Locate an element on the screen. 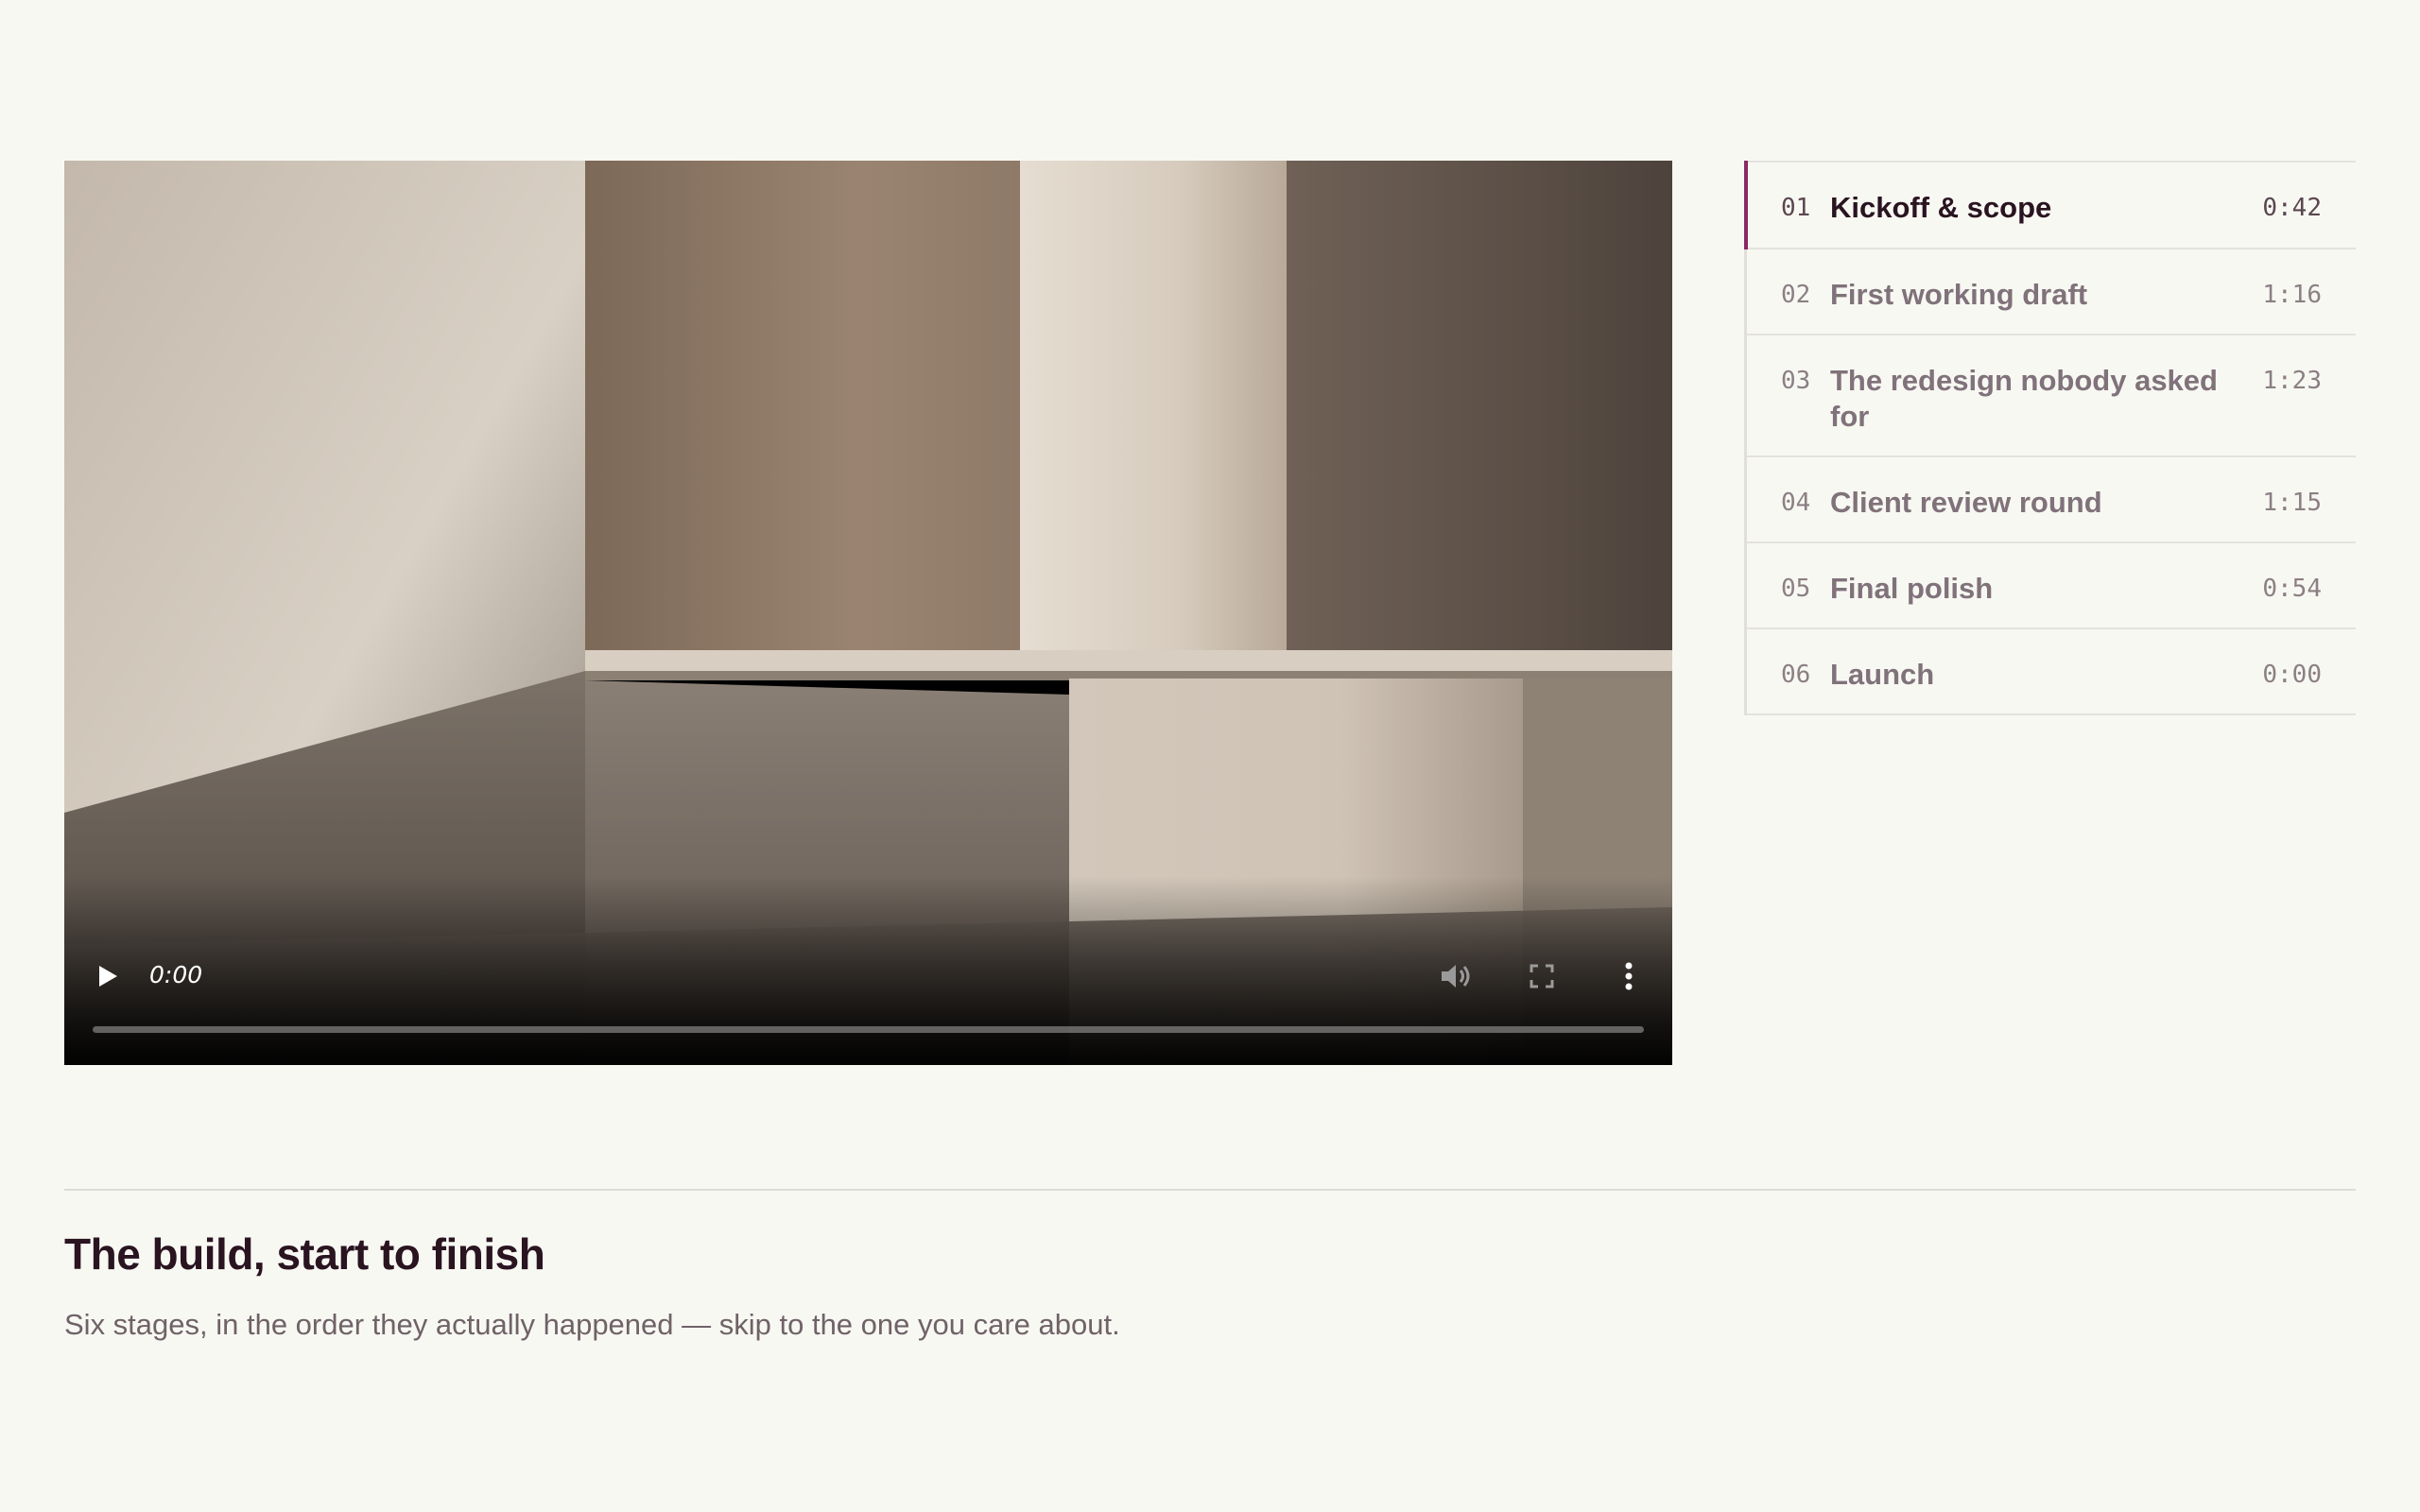  more-vertical-icon is located at coordinates (1629, 976).